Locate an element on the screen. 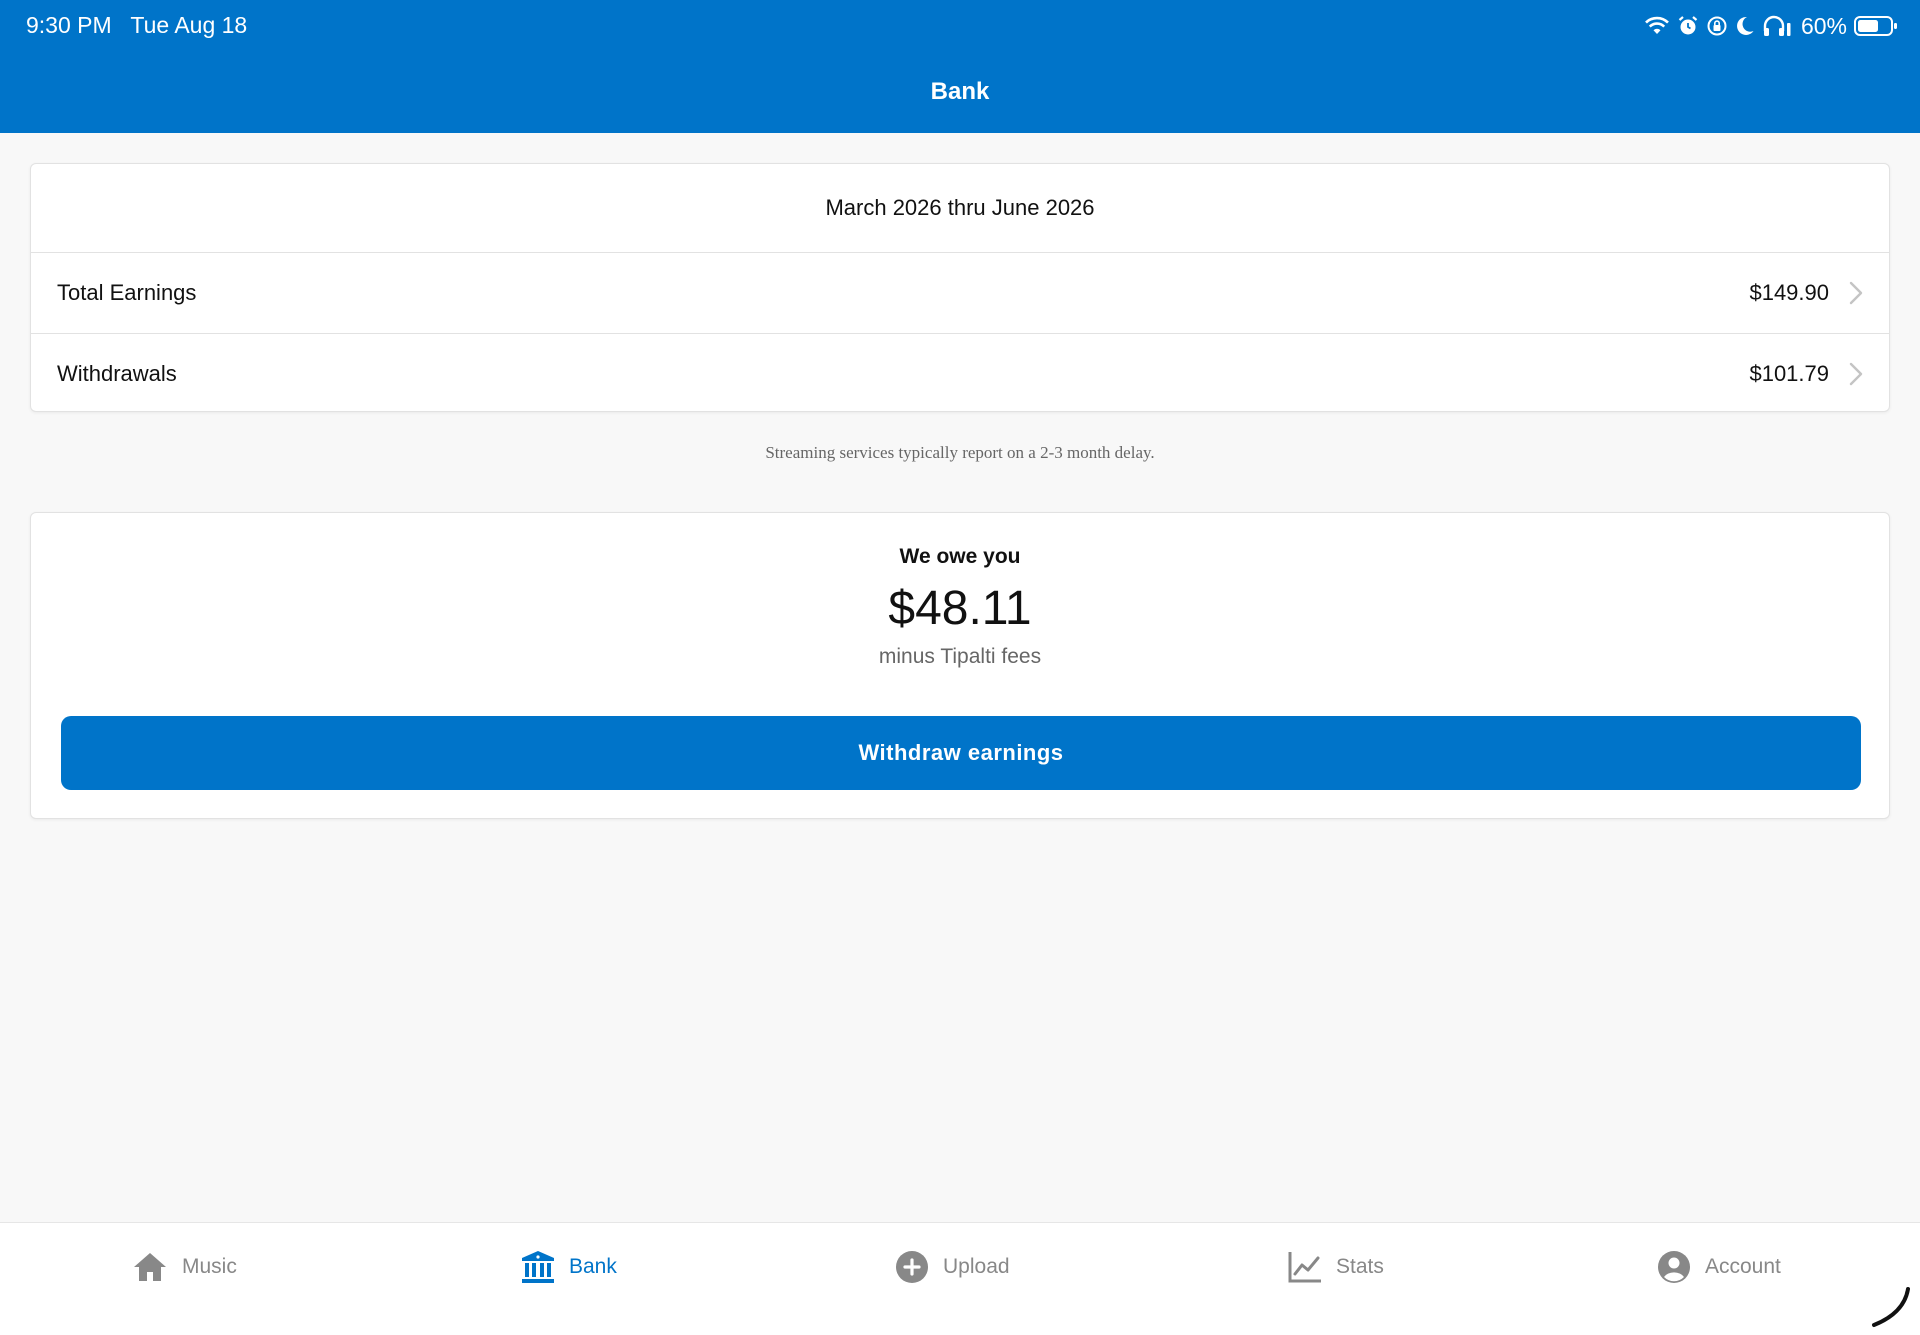 This screenshot has height=1335, width=1920. tab-label: Music is located at coordinates (209, 1266).